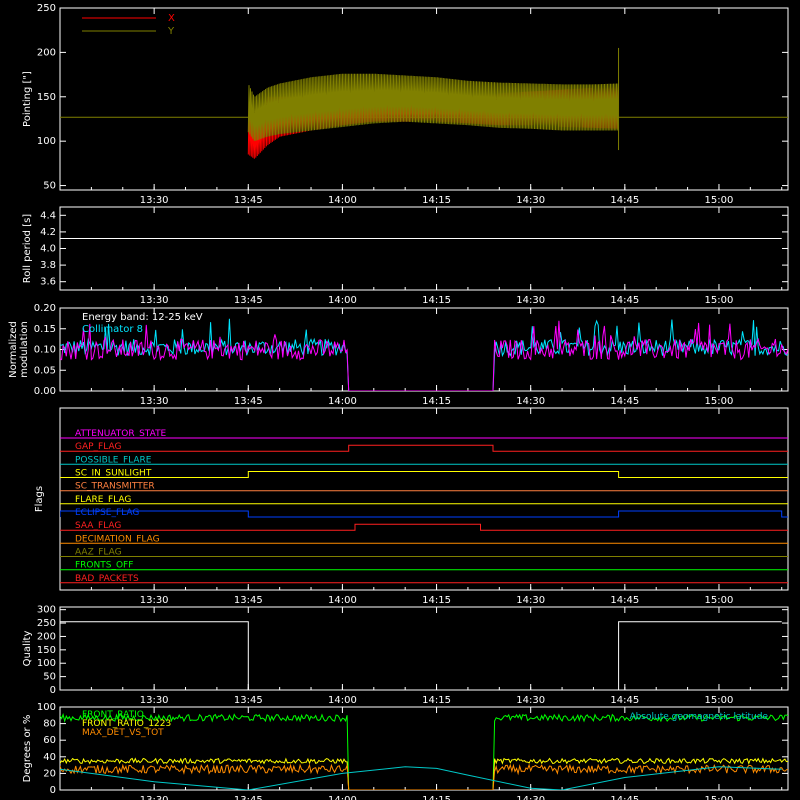 The image size is (800, 800). I want to click on flag-label-possible_flare: POSSIBLE_FLARE, so click(113, 460).